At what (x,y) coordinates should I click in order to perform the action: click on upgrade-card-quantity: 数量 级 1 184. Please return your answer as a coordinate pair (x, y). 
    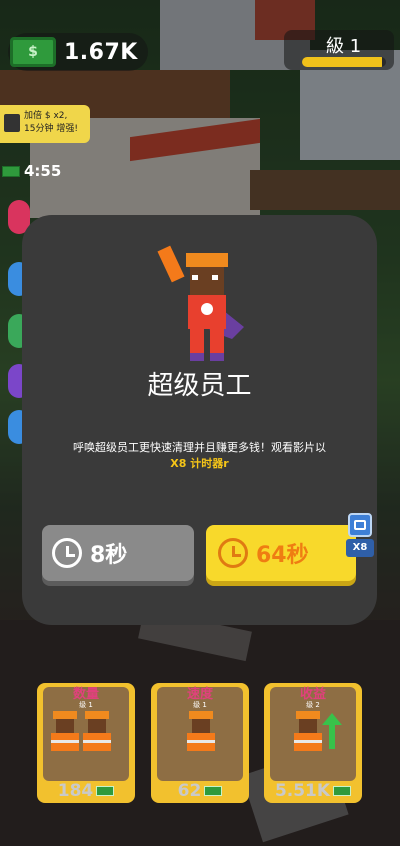
    Looking at the image, I should click on (86, 743).